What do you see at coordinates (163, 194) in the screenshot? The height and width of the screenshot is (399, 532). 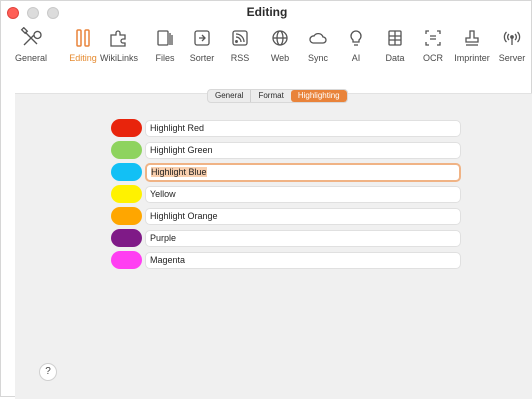 I see `highlight-name-text: Yellow` at bounding box center [163, 194].